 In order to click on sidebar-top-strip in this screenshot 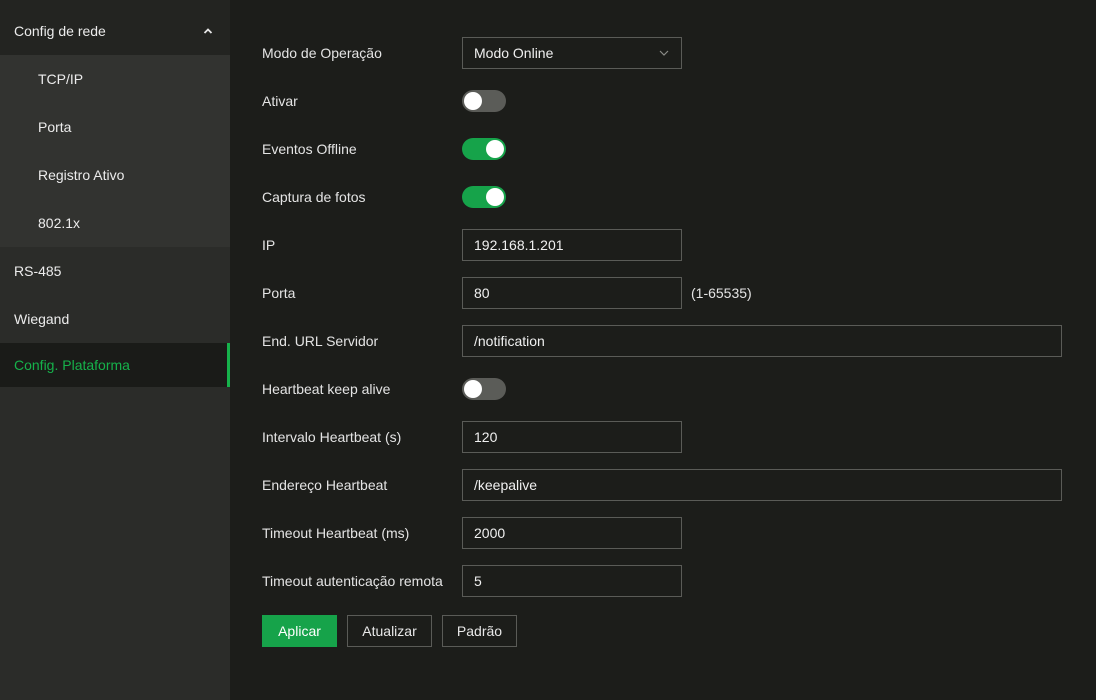, I will do `click(115, 3)`.